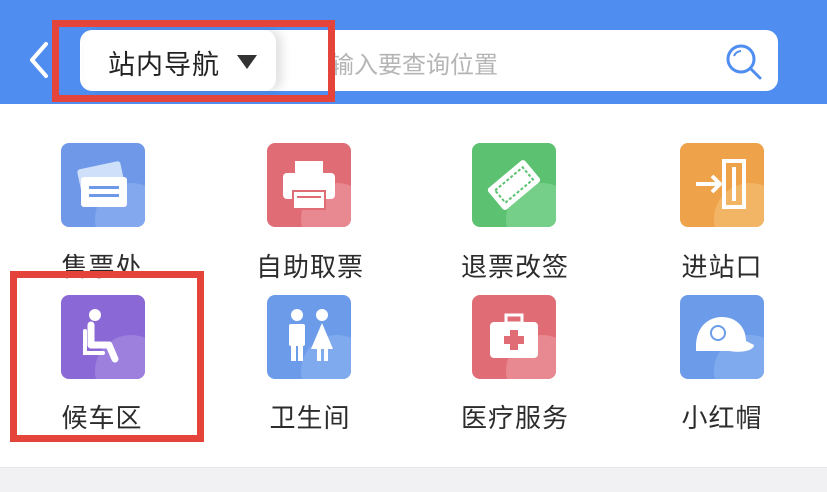 This screenshot has height=492, width=827. I want to click on search-input: 输入要查询位置, so click(414, 62).